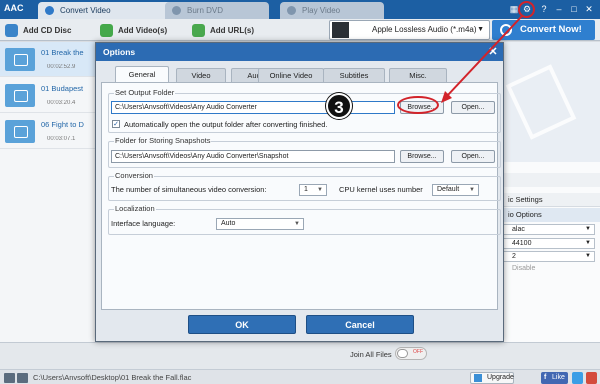  Describe the element at coordinates (360, 324) in the screenshot. I see `cancel-button: Cancel` at that location.